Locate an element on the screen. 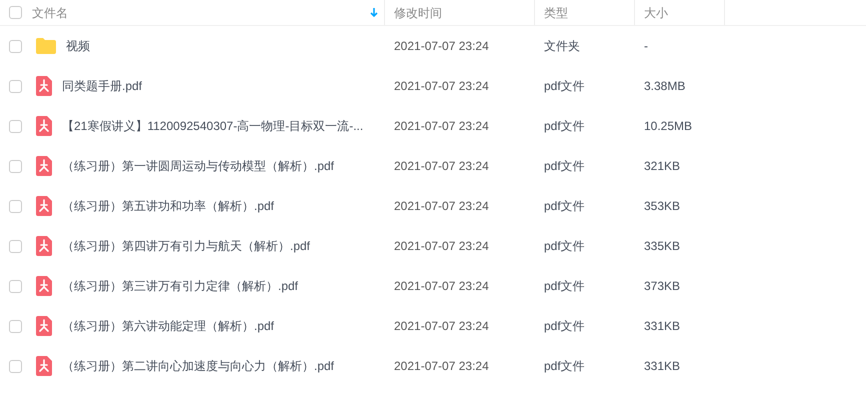  folder-icon is located at coordinates (46, 46).